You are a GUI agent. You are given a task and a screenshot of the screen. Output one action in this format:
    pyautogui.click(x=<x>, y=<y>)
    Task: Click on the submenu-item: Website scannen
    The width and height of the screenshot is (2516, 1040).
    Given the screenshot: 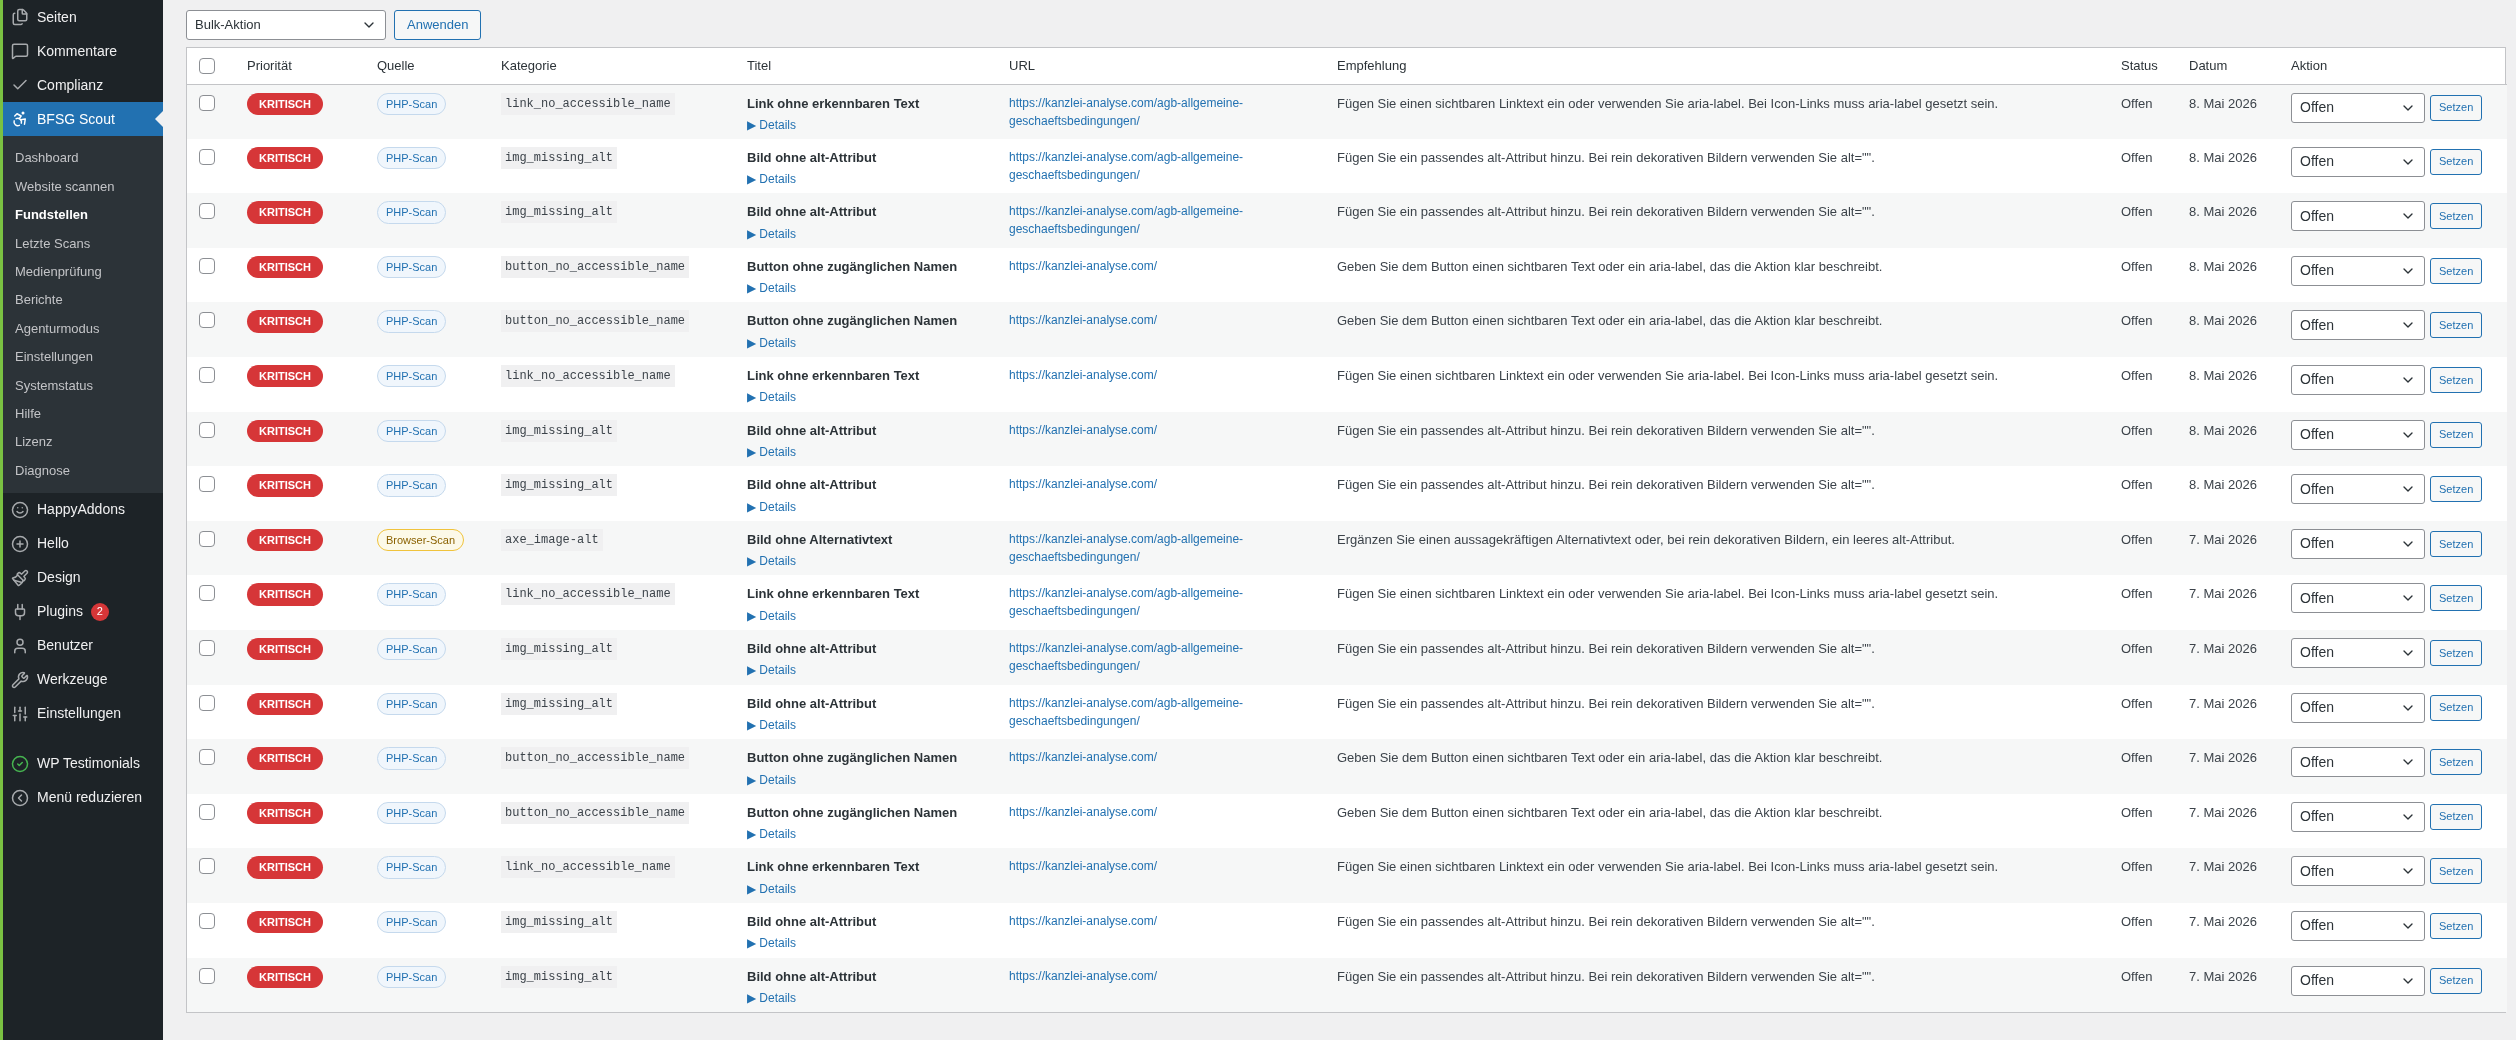 What is the action you would take?
    pyautogui.click(x=83, y=186)
    